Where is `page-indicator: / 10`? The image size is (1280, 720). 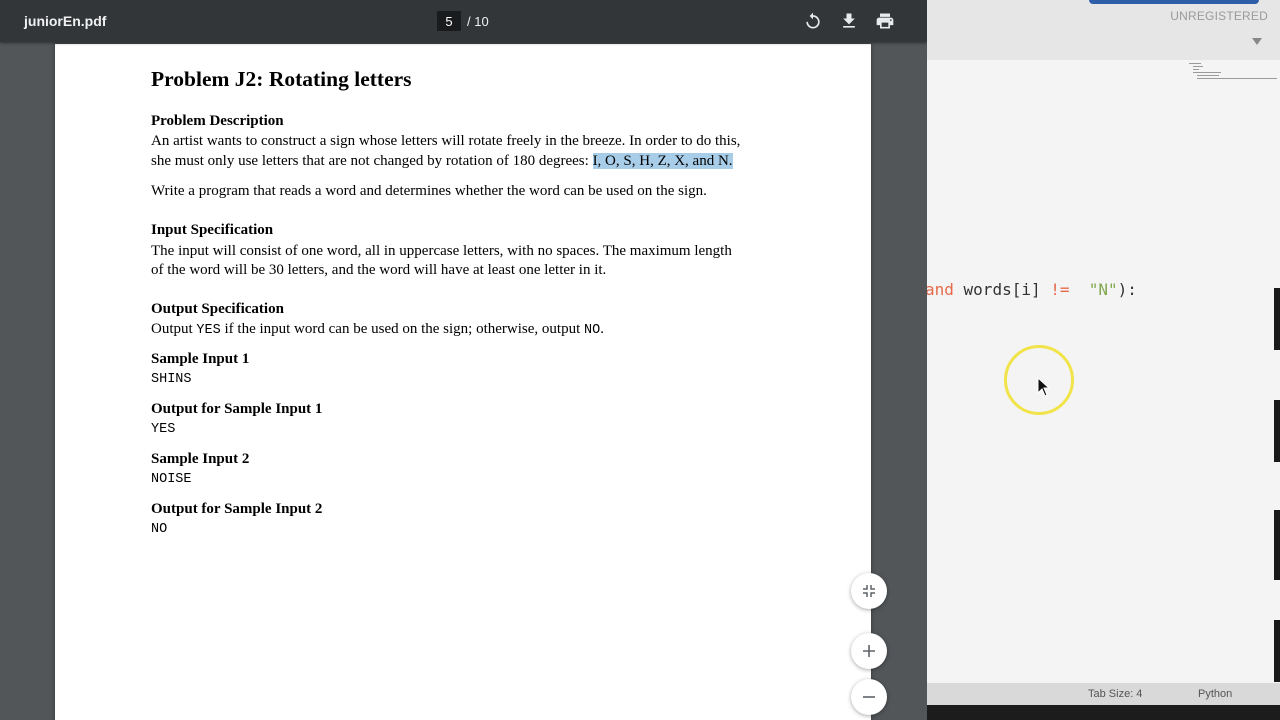
page-indicator: / 10 is located at coordinates (463, 21).